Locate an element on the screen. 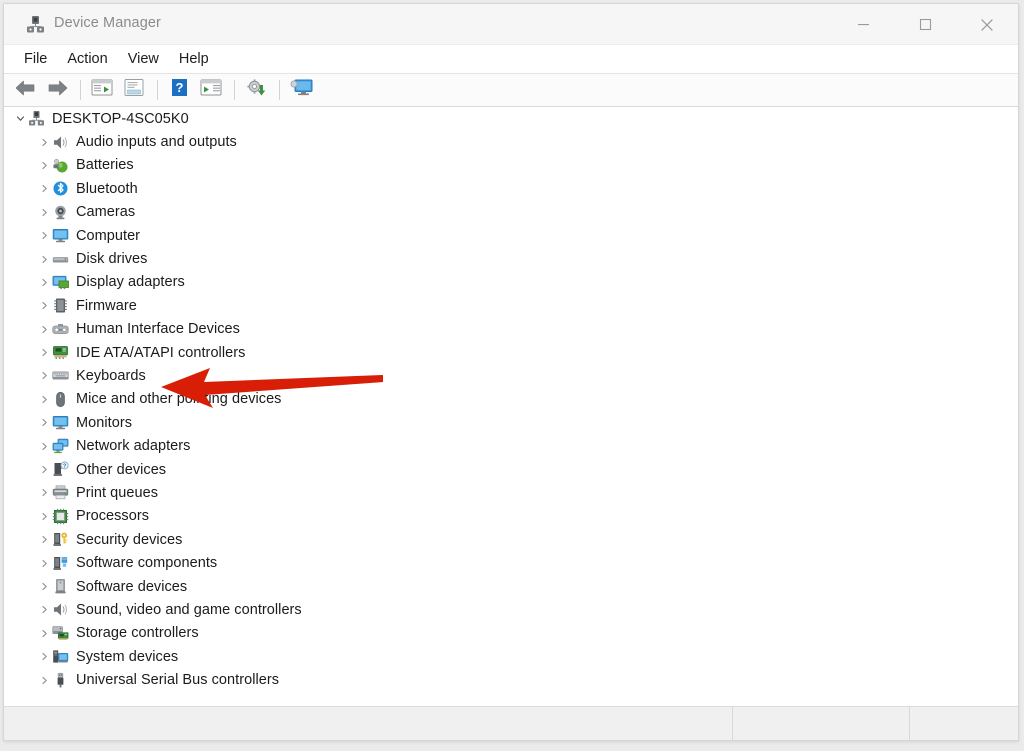  show-hide-console-tree-button is located at coordinates (102, 90).